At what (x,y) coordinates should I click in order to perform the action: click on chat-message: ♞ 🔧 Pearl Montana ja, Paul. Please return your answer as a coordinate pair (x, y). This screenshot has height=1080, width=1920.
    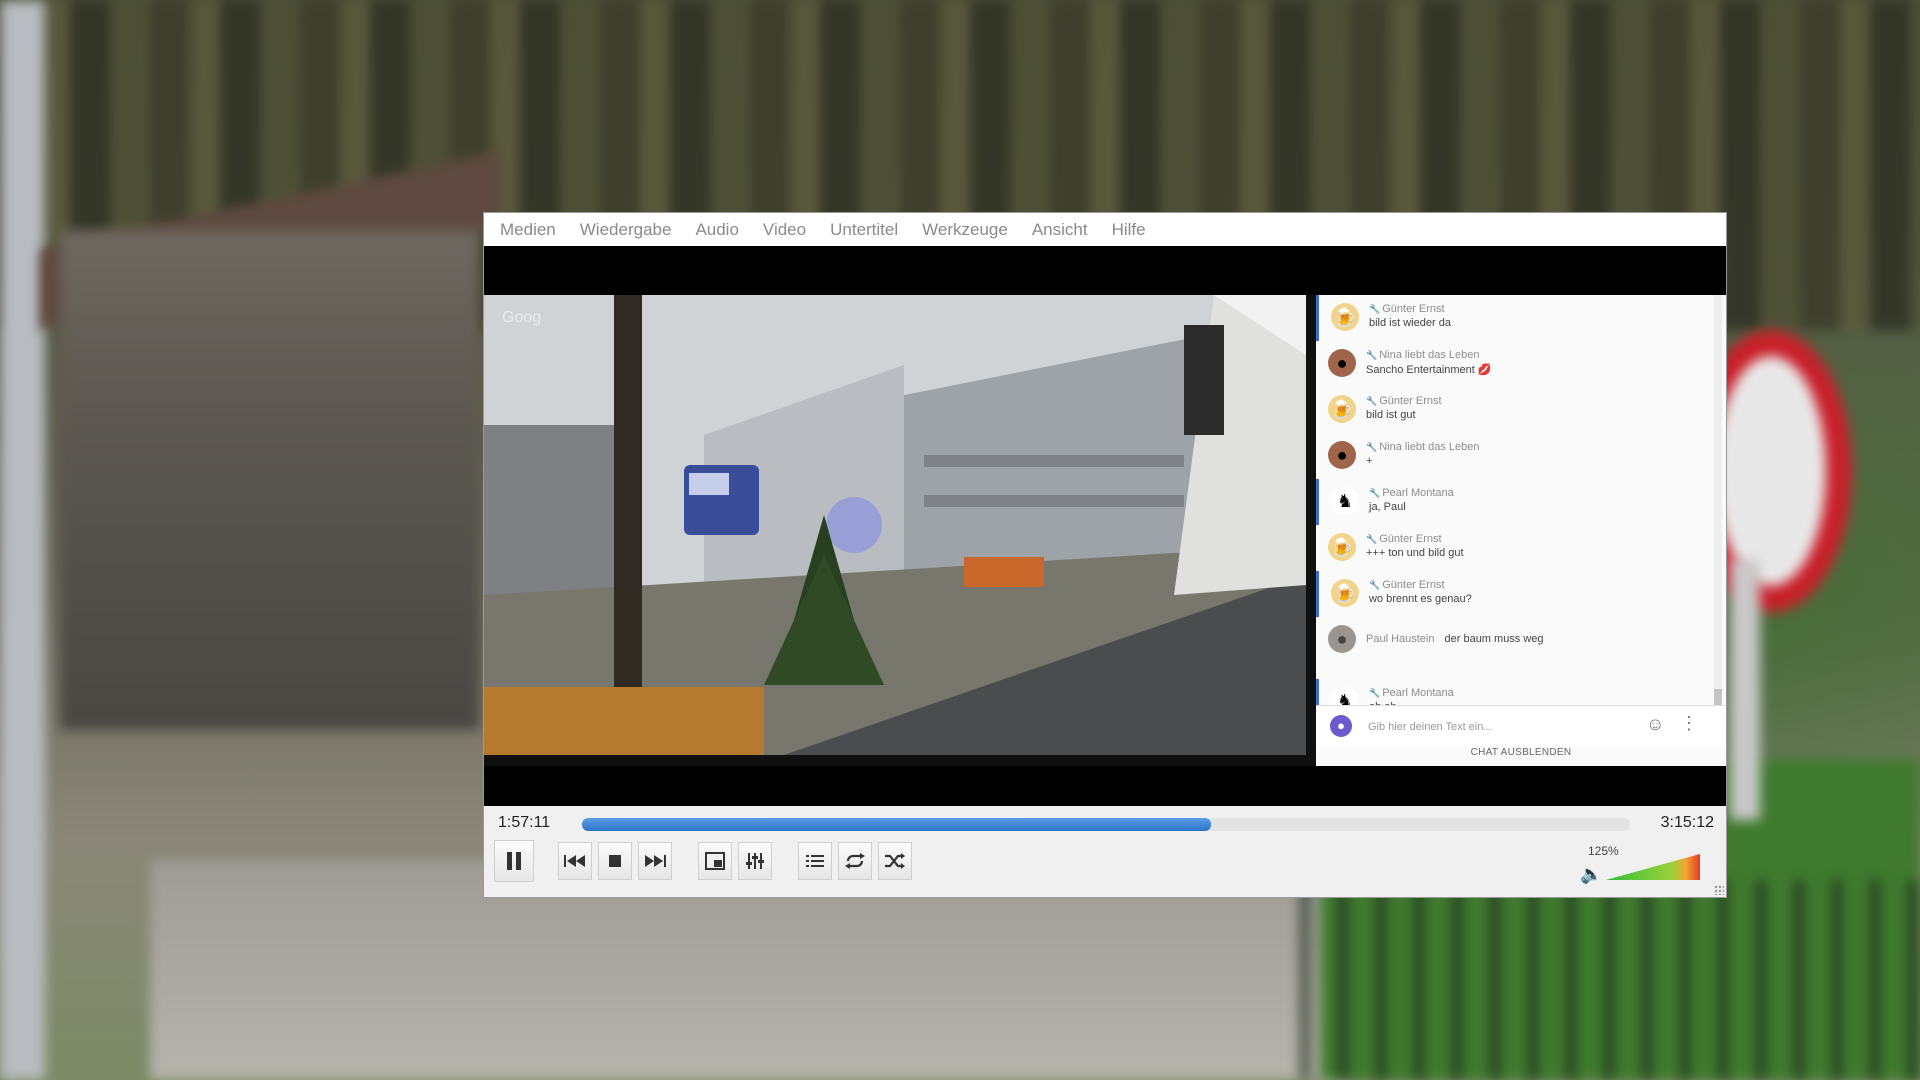
    Looking at the image, I should click on (1515, 502).